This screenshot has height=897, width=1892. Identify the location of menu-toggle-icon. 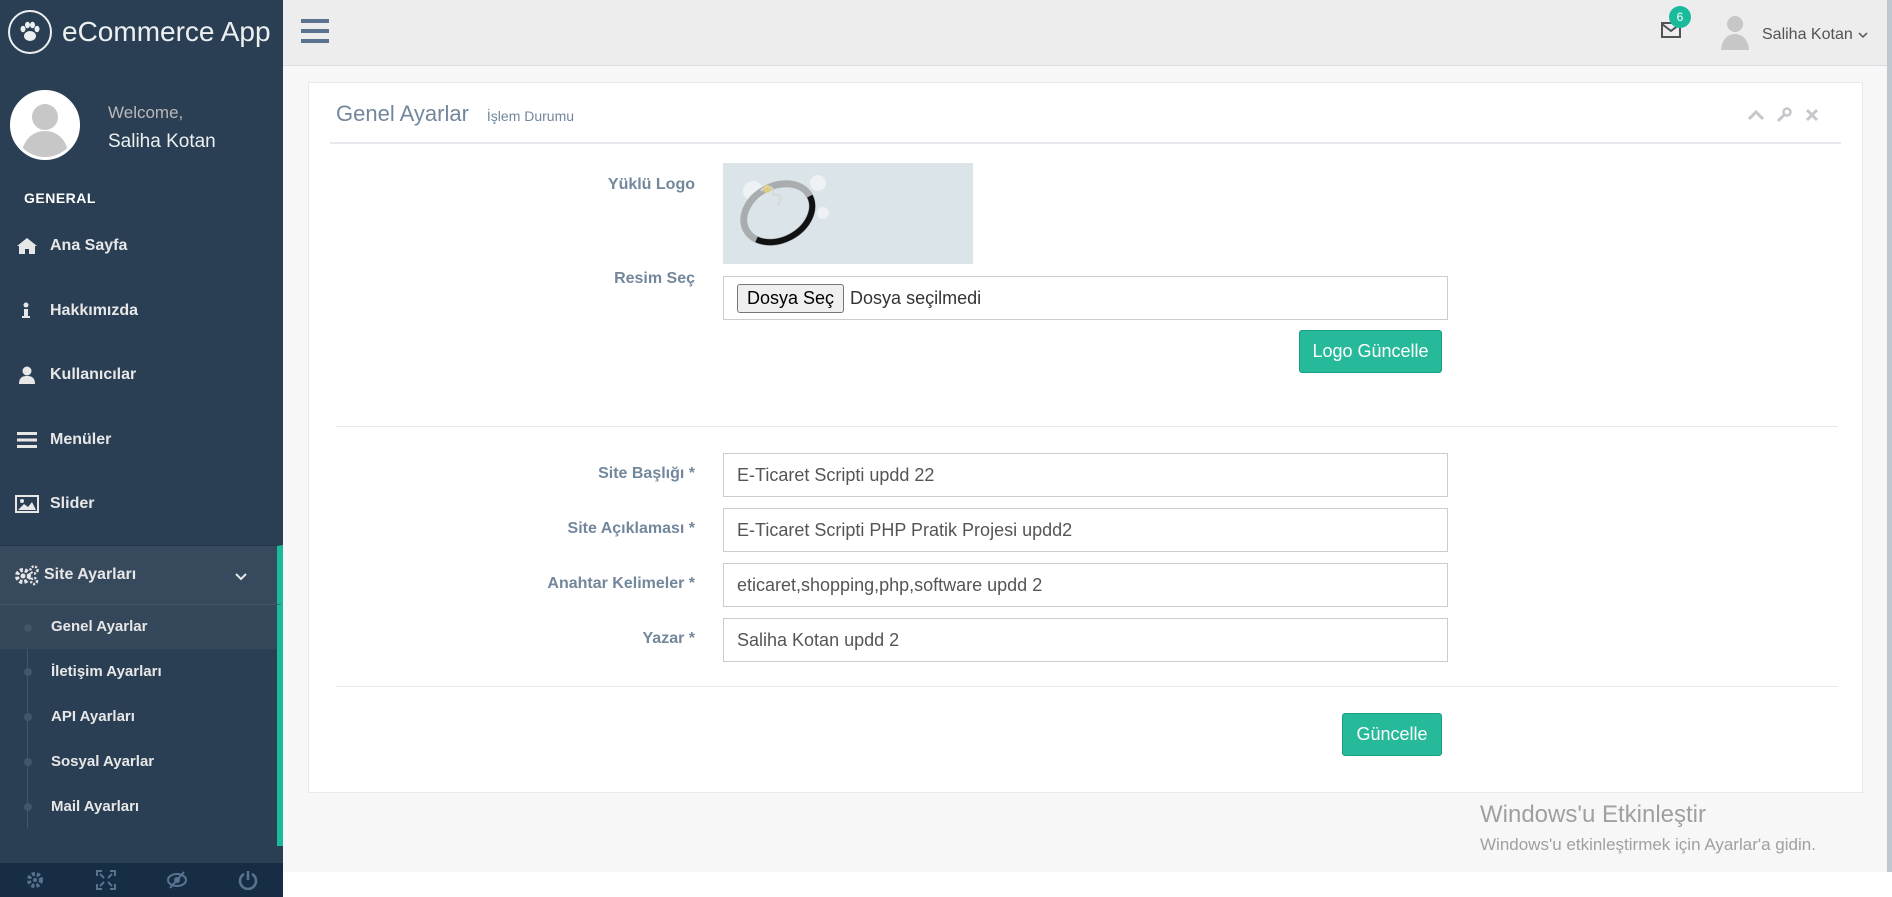
(315, 33).